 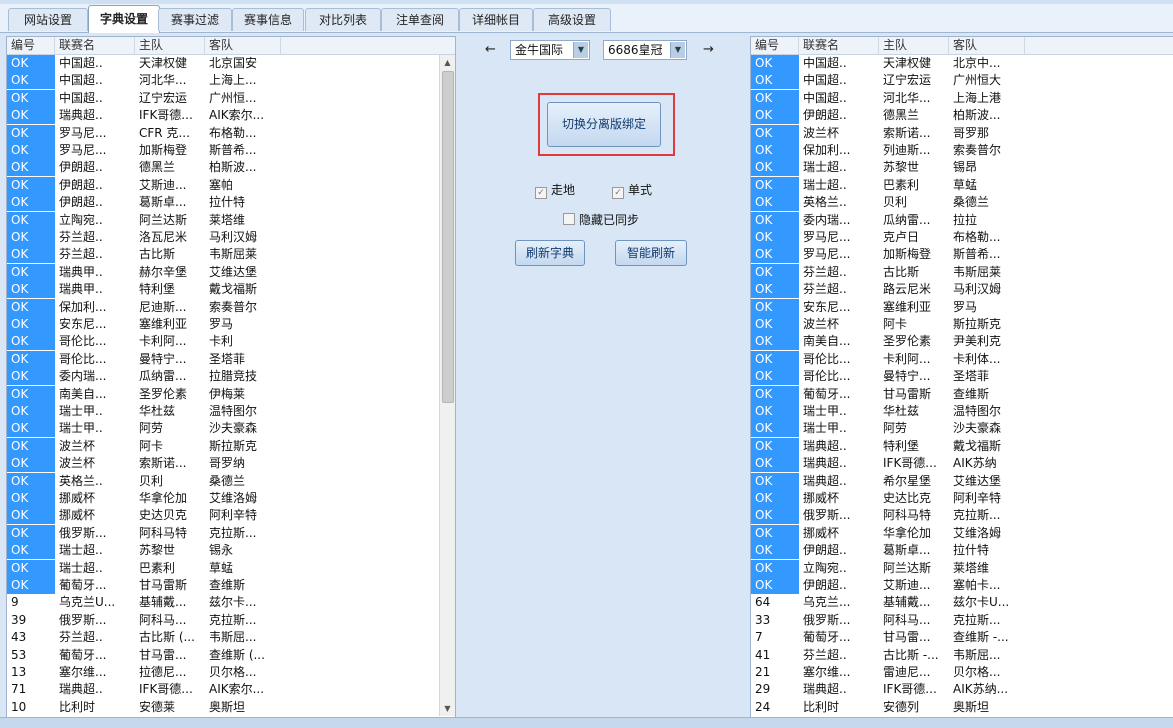 What do you see at coordinates (901, 237) in the screenshot?
I see `home-team-cell: 克卢日` at bounding box center [901, 237].